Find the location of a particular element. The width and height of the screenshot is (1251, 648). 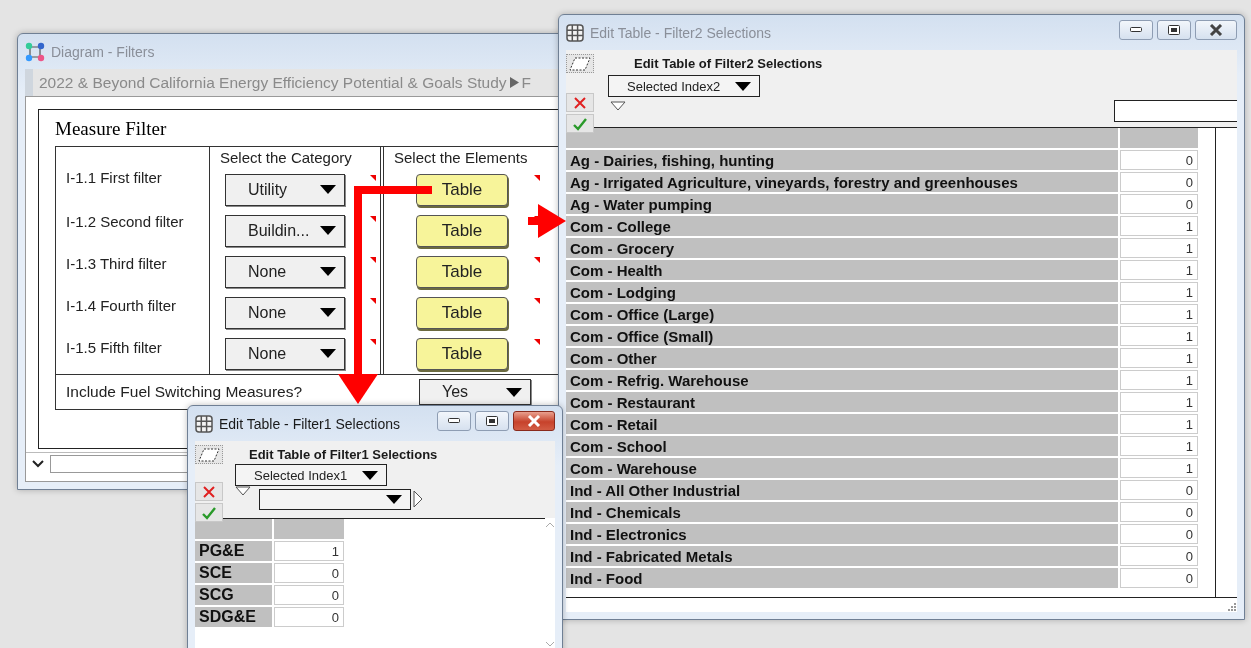

row-label: Com - Restaurant is located at coordinates (842, 402).